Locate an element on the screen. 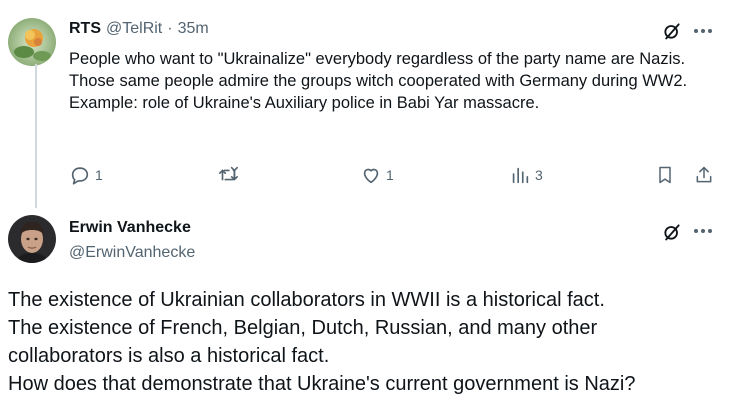  tweet-text-line: collaborators is also a historical fact. is located at coordinates (169, 356).